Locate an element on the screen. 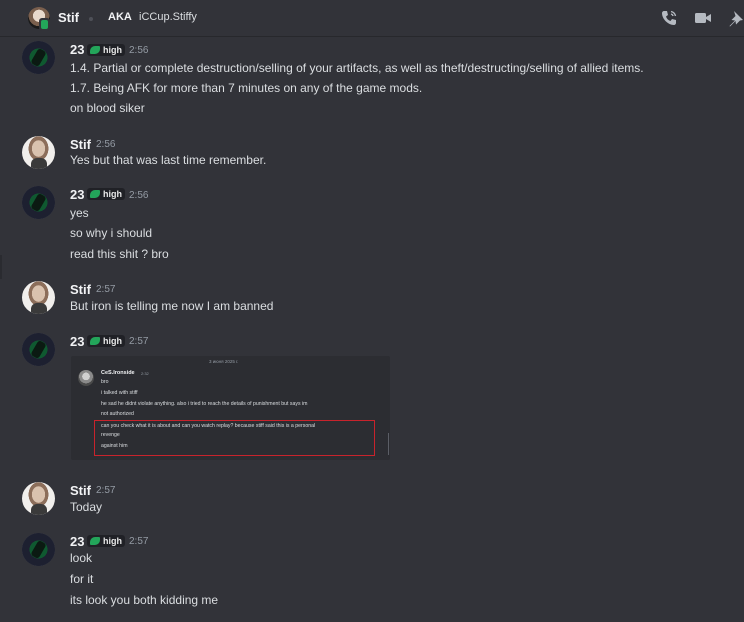 The width and height of the screenshot is (744, 622). message-text: Yes but that was last time remember. is located at coordinates (168, 160).